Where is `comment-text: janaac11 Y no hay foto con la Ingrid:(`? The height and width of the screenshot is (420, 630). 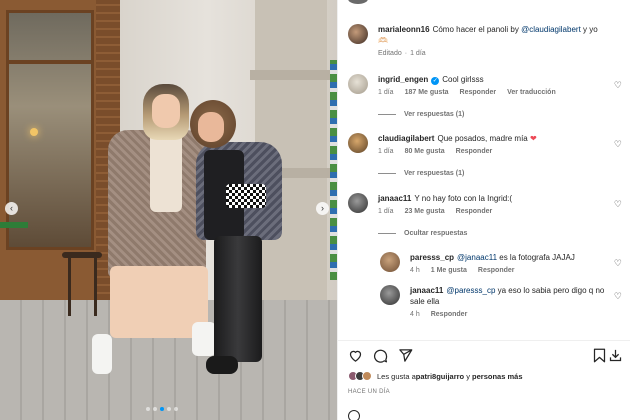
comment-text: janaac11 Y no hay foto con la Ingrid:( is located at coordinates (445, 198).